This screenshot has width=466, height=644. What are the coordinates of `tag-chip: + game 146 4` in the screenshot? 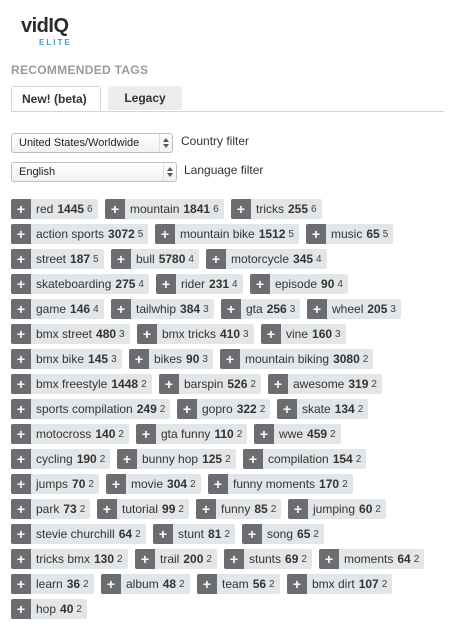 It's located at (57, 309).